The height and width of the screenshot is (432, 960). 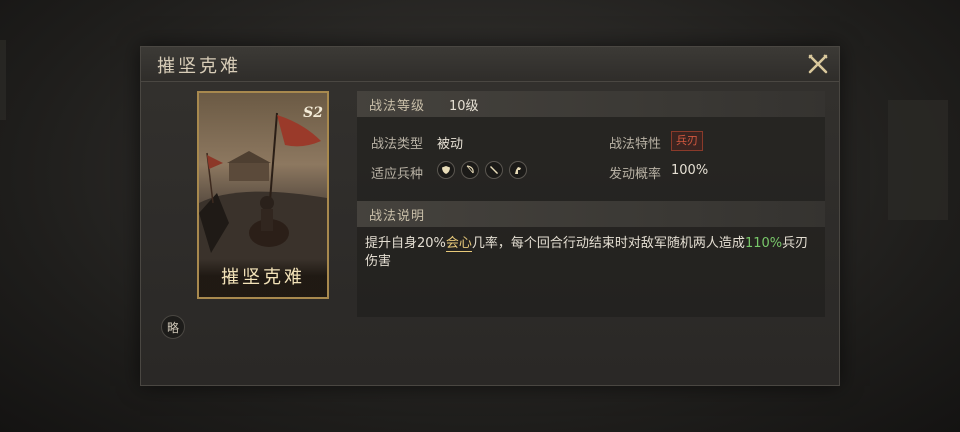 I want to click on description-text-1: 提升自身20%, so click(x=405, y=243).